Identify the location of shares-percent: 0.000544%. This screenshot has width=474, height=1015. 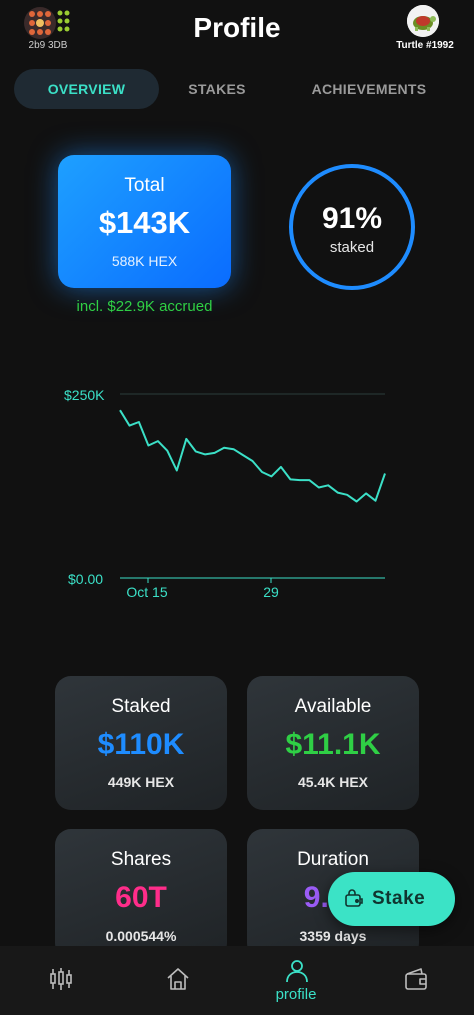
(141, 936).